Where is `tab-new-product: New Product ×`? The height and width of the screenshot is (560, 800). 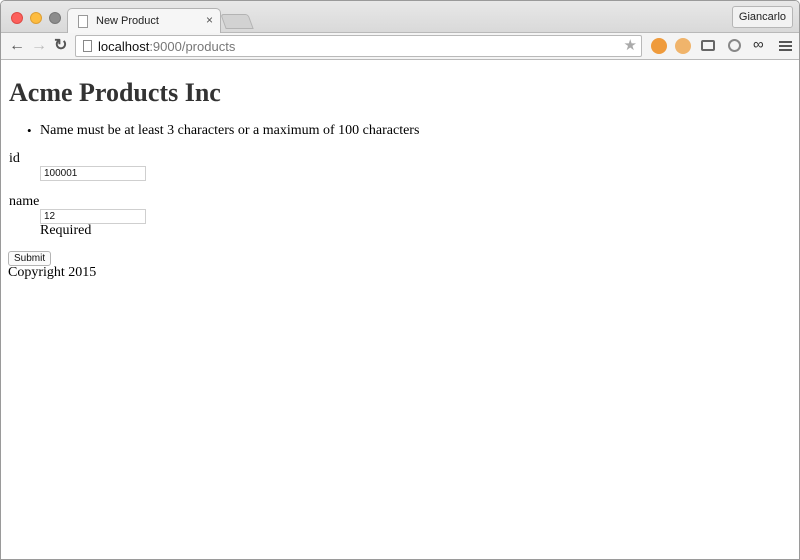
tab-new-product: New Product × is located at coordinates (144, 21).